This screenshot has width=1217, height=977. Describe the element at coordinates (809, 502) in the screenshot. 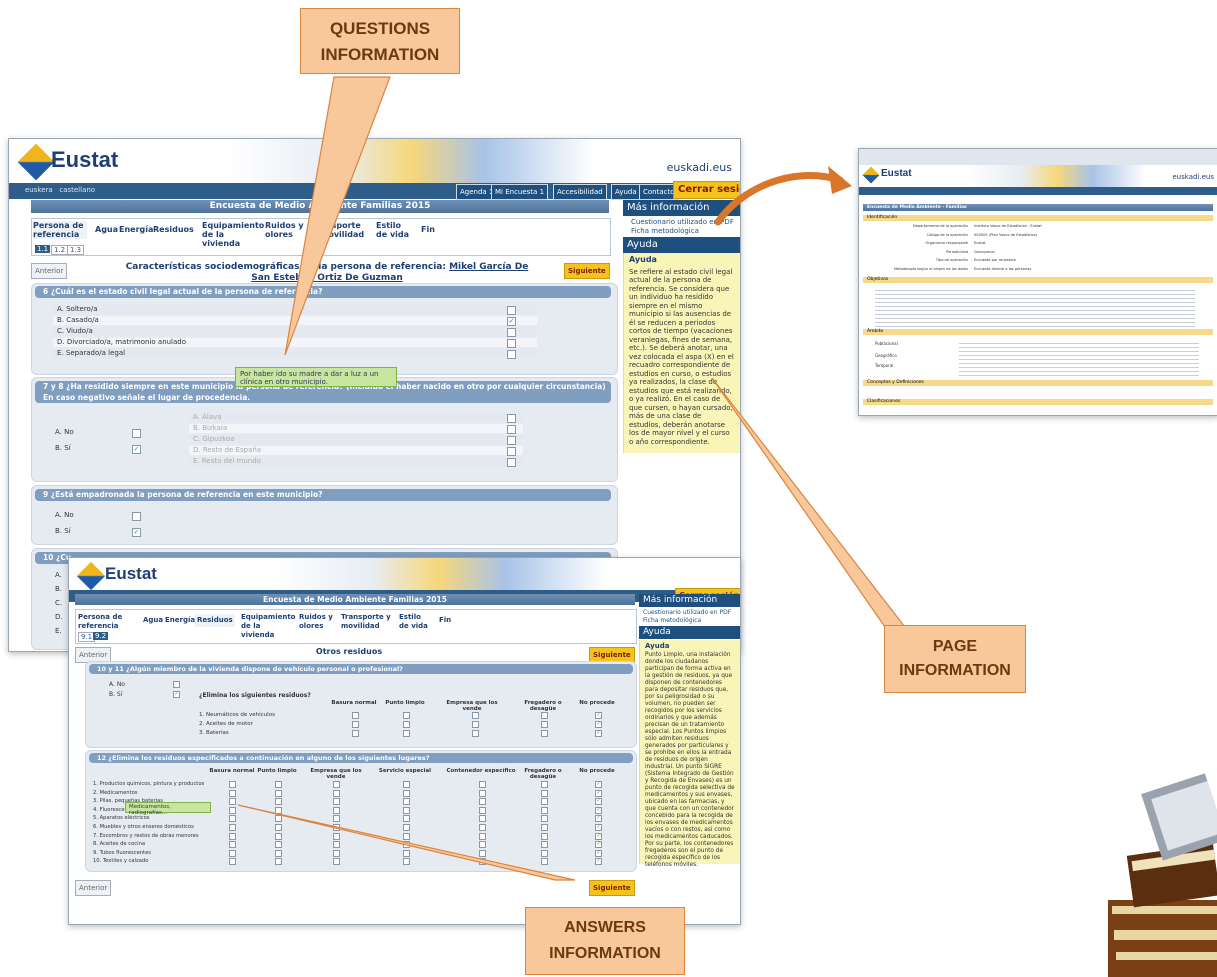

I see `page-pointer` at that location.